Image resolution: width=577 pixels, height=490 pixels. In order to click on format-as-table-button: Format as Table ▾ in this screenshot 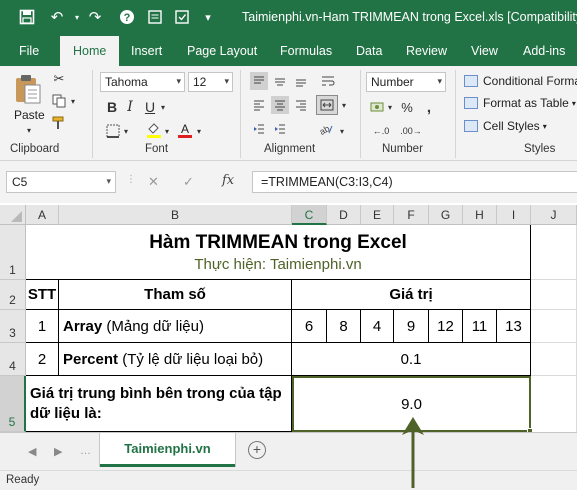, I will do `click(520, 103)`.